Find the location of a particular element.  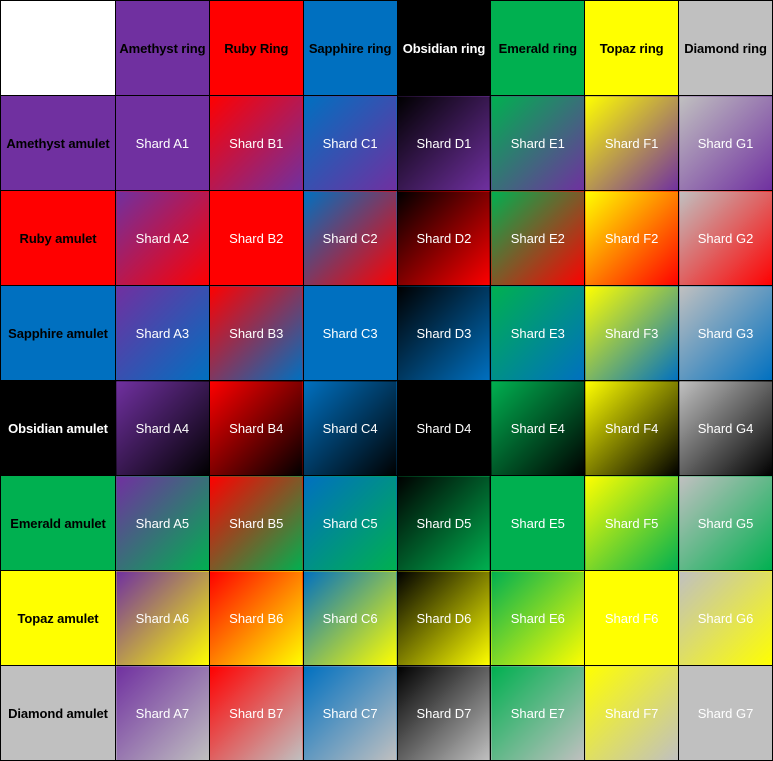

blend-cell-shard-c1: Shard C1 is located at coordinates (350, 143).